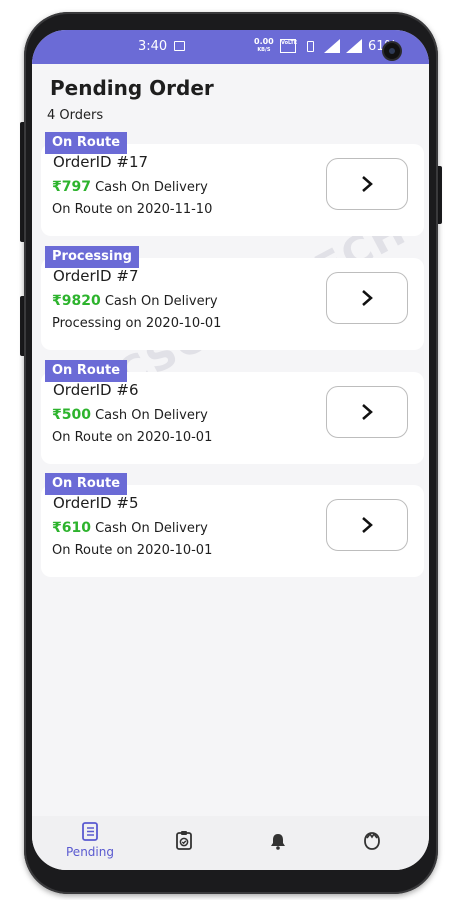  I want to click on payment-line: ₹9820 Cash On Delivery, so click(135, 301).